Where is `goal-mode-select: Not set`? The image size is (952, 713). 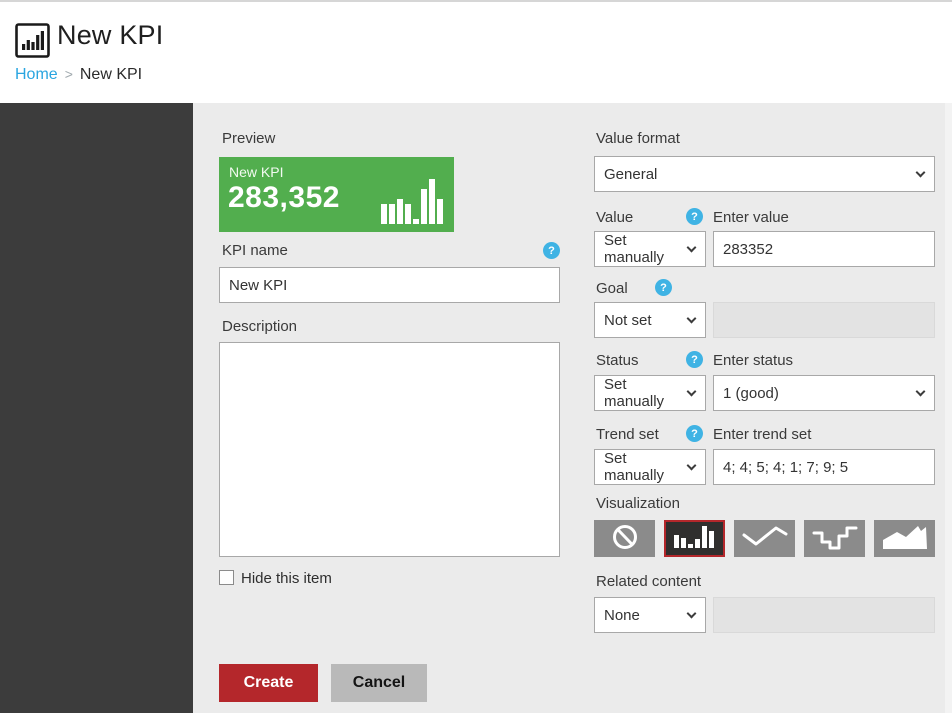 goal-mode-select: Not set is located at coordinates (650, 320).